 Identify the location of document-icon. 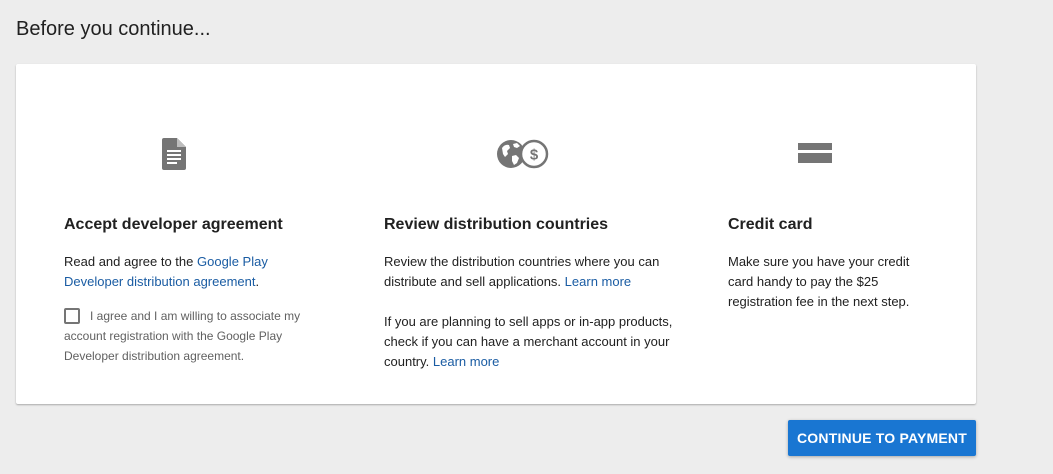
(174, 156).